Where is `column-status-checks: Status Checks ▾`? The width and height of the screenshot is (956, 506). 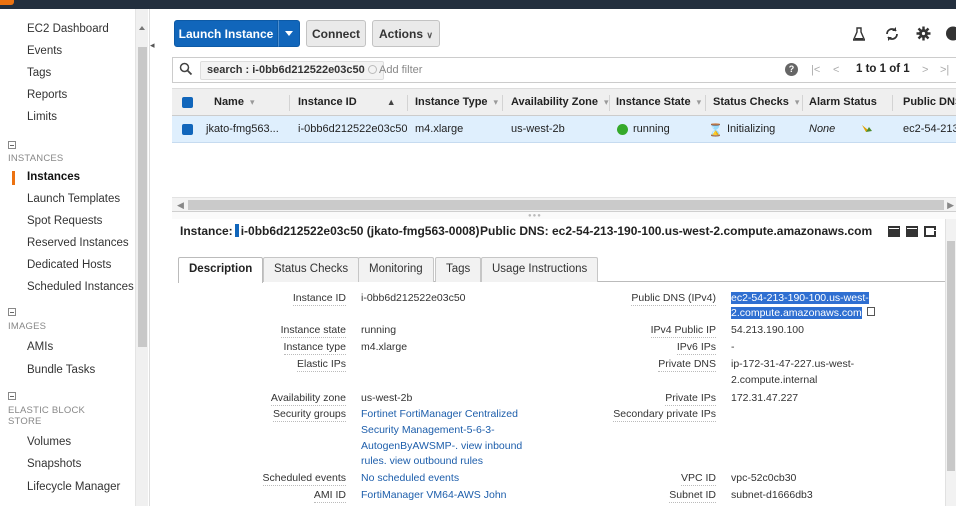
column-status-checks: Status Checks ▾ is located at coordinates (756, 102).